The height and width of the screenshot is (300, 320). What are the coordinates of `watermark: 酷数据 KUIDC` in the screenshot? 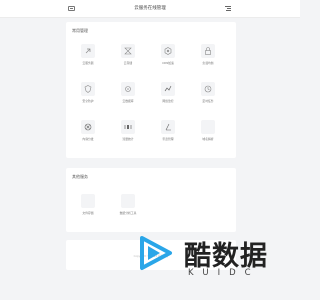 It's located at (215, 264).